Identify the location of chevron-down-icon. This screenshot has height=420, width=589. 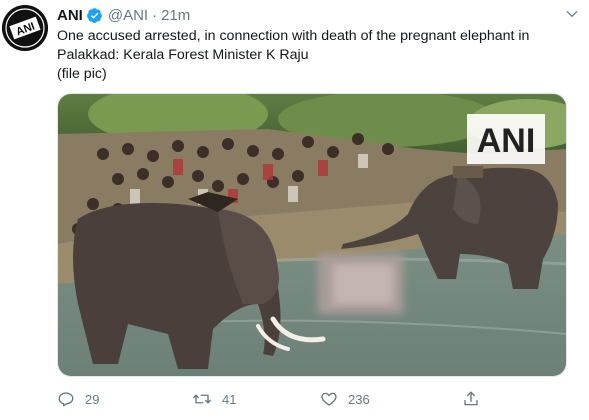
(572, 14).